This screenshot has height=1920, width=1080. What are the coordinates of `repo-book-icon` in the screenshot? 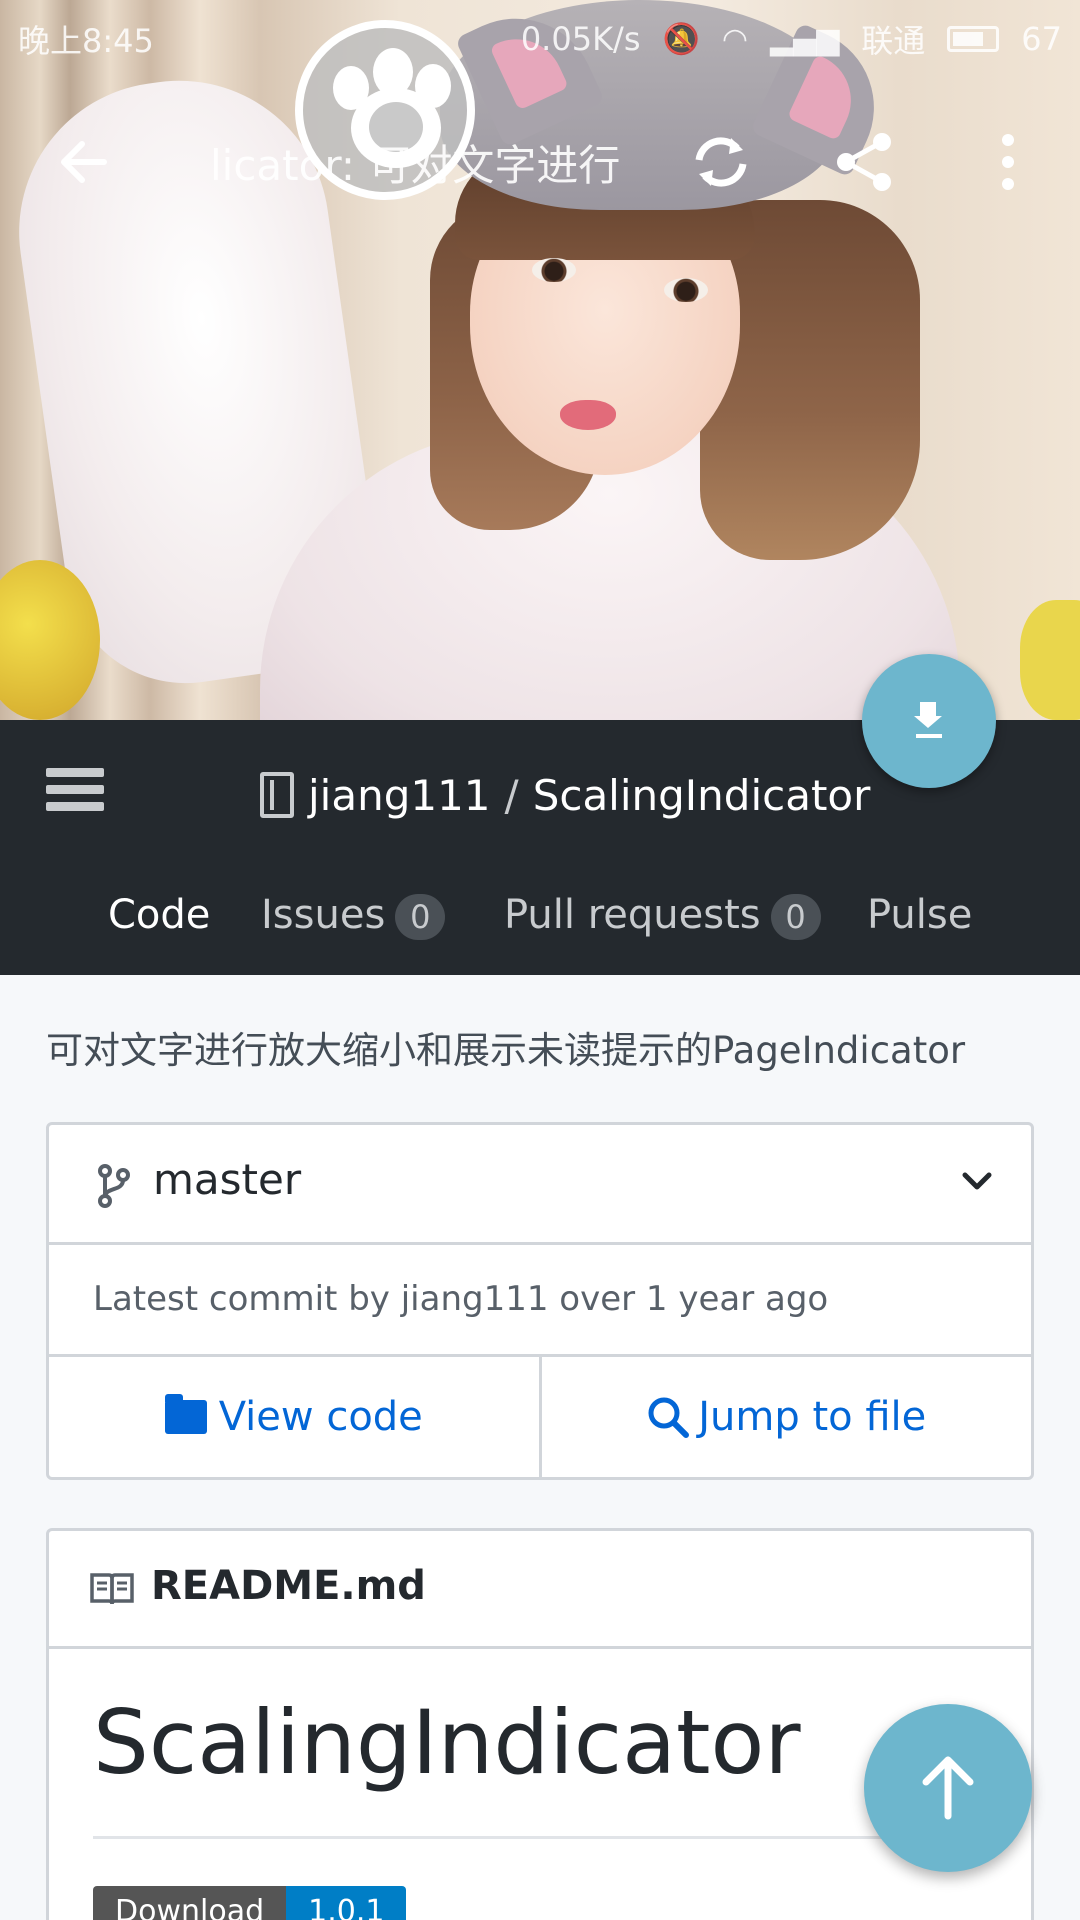 It's located at (277, 795).